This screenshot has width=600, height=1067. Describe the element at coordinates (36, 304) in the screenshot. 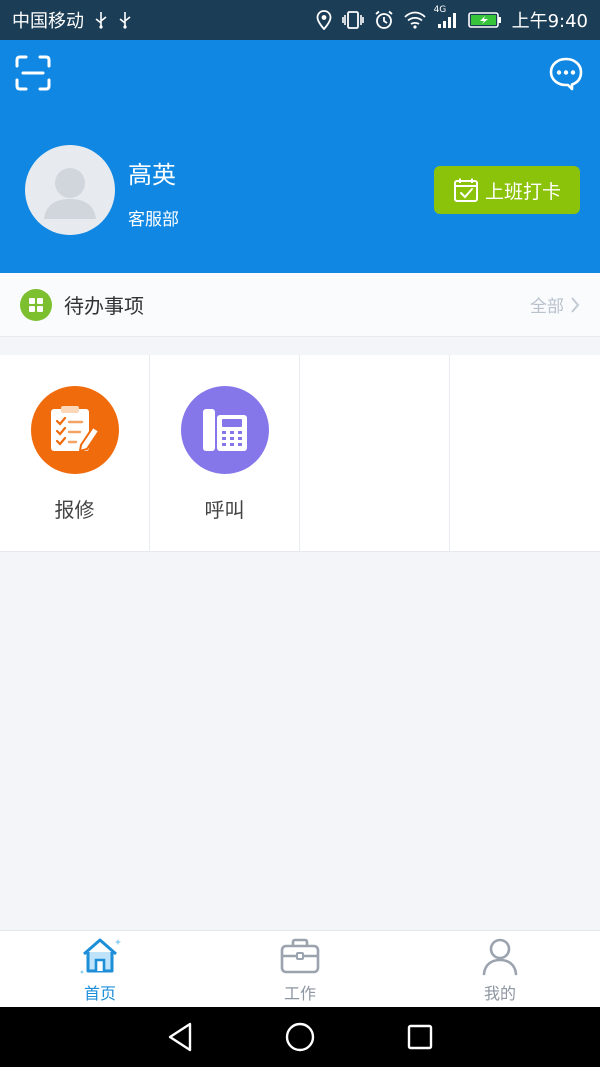

I see `grid-apps-icon` at that location.